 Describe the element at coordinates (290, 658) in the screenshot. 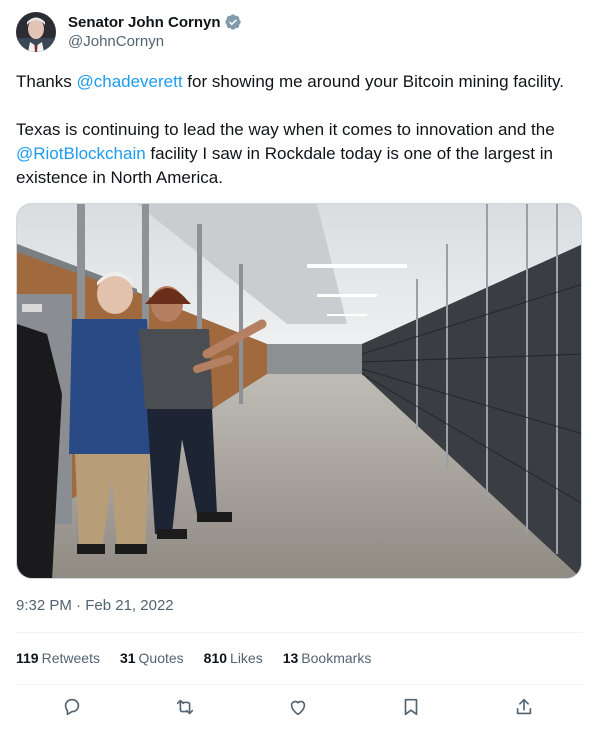

I see `stat-count: 13` at that location.